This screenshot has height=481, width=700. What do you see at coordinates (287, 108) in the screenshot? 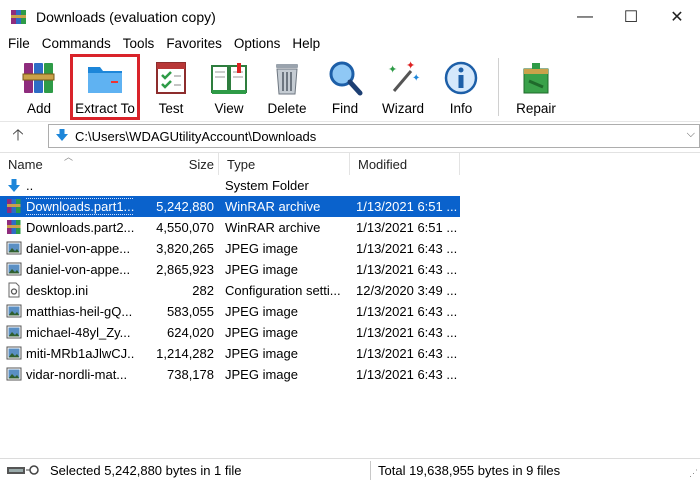
I see `delete-label: Delete` at bounding box center [287, 108].